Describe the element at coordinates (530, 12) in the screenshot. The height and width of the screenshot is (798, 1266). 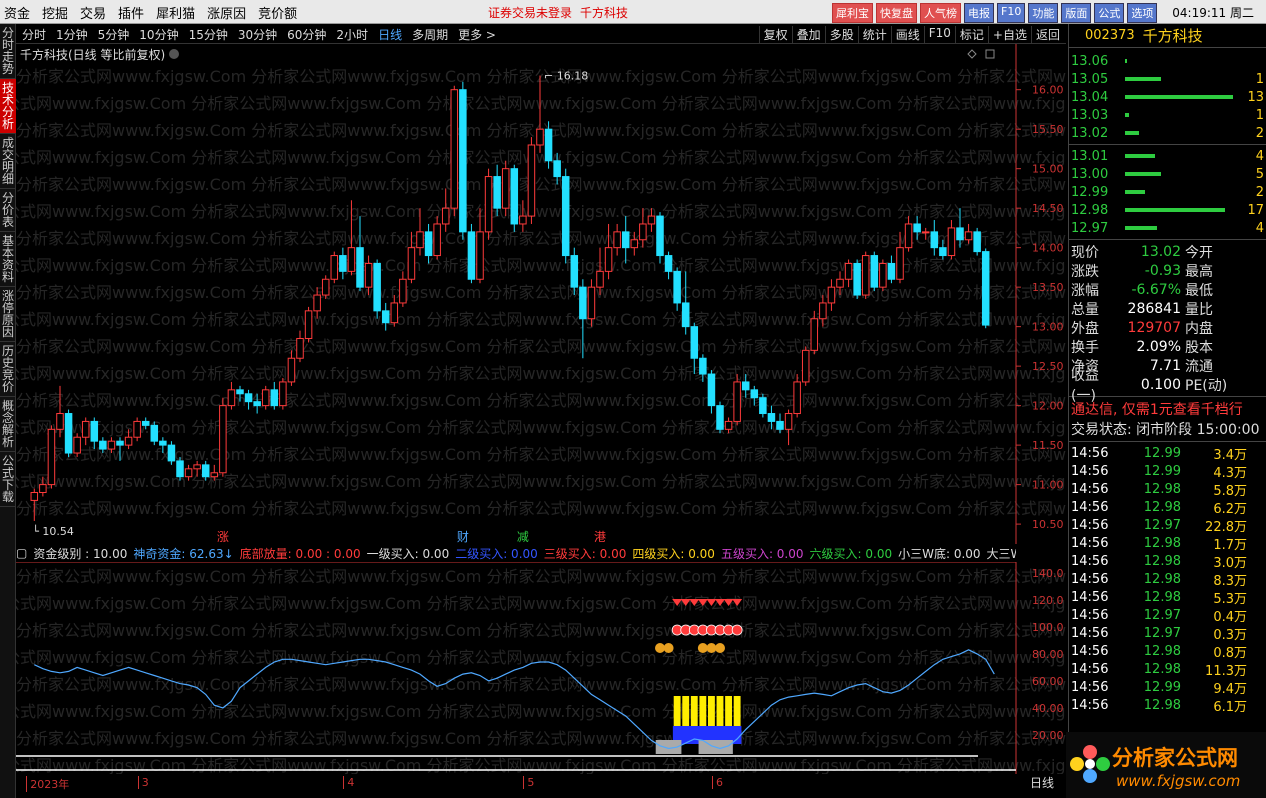
I see `login-status: 证券交易未登录` at that location.